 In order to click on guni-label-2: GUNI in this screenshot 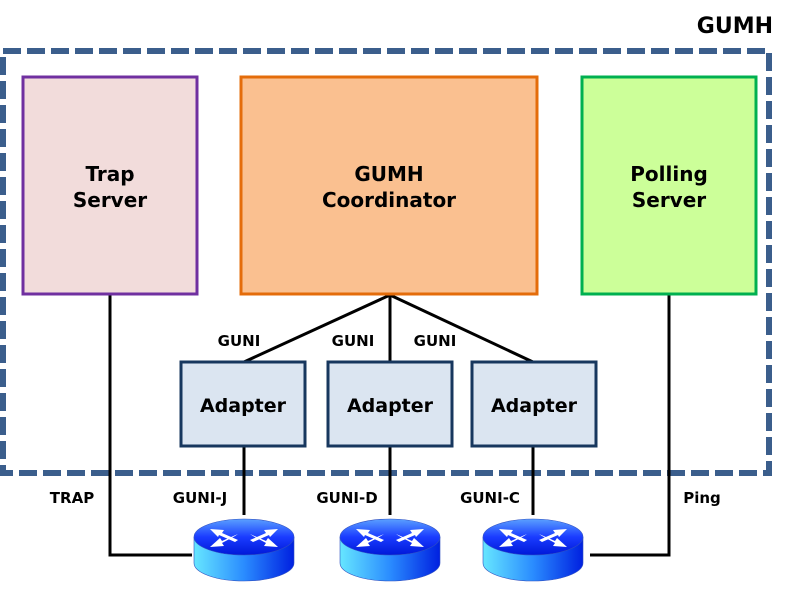, I will do `click(353, 341)`.